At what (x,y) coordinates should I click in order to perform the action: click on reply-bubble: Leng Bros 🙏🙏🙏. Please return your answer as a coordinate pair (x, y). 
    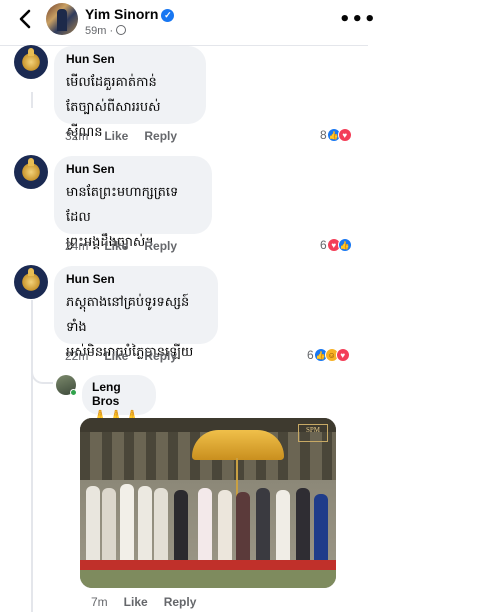
    Looking at the image, I should click on (119, 400).